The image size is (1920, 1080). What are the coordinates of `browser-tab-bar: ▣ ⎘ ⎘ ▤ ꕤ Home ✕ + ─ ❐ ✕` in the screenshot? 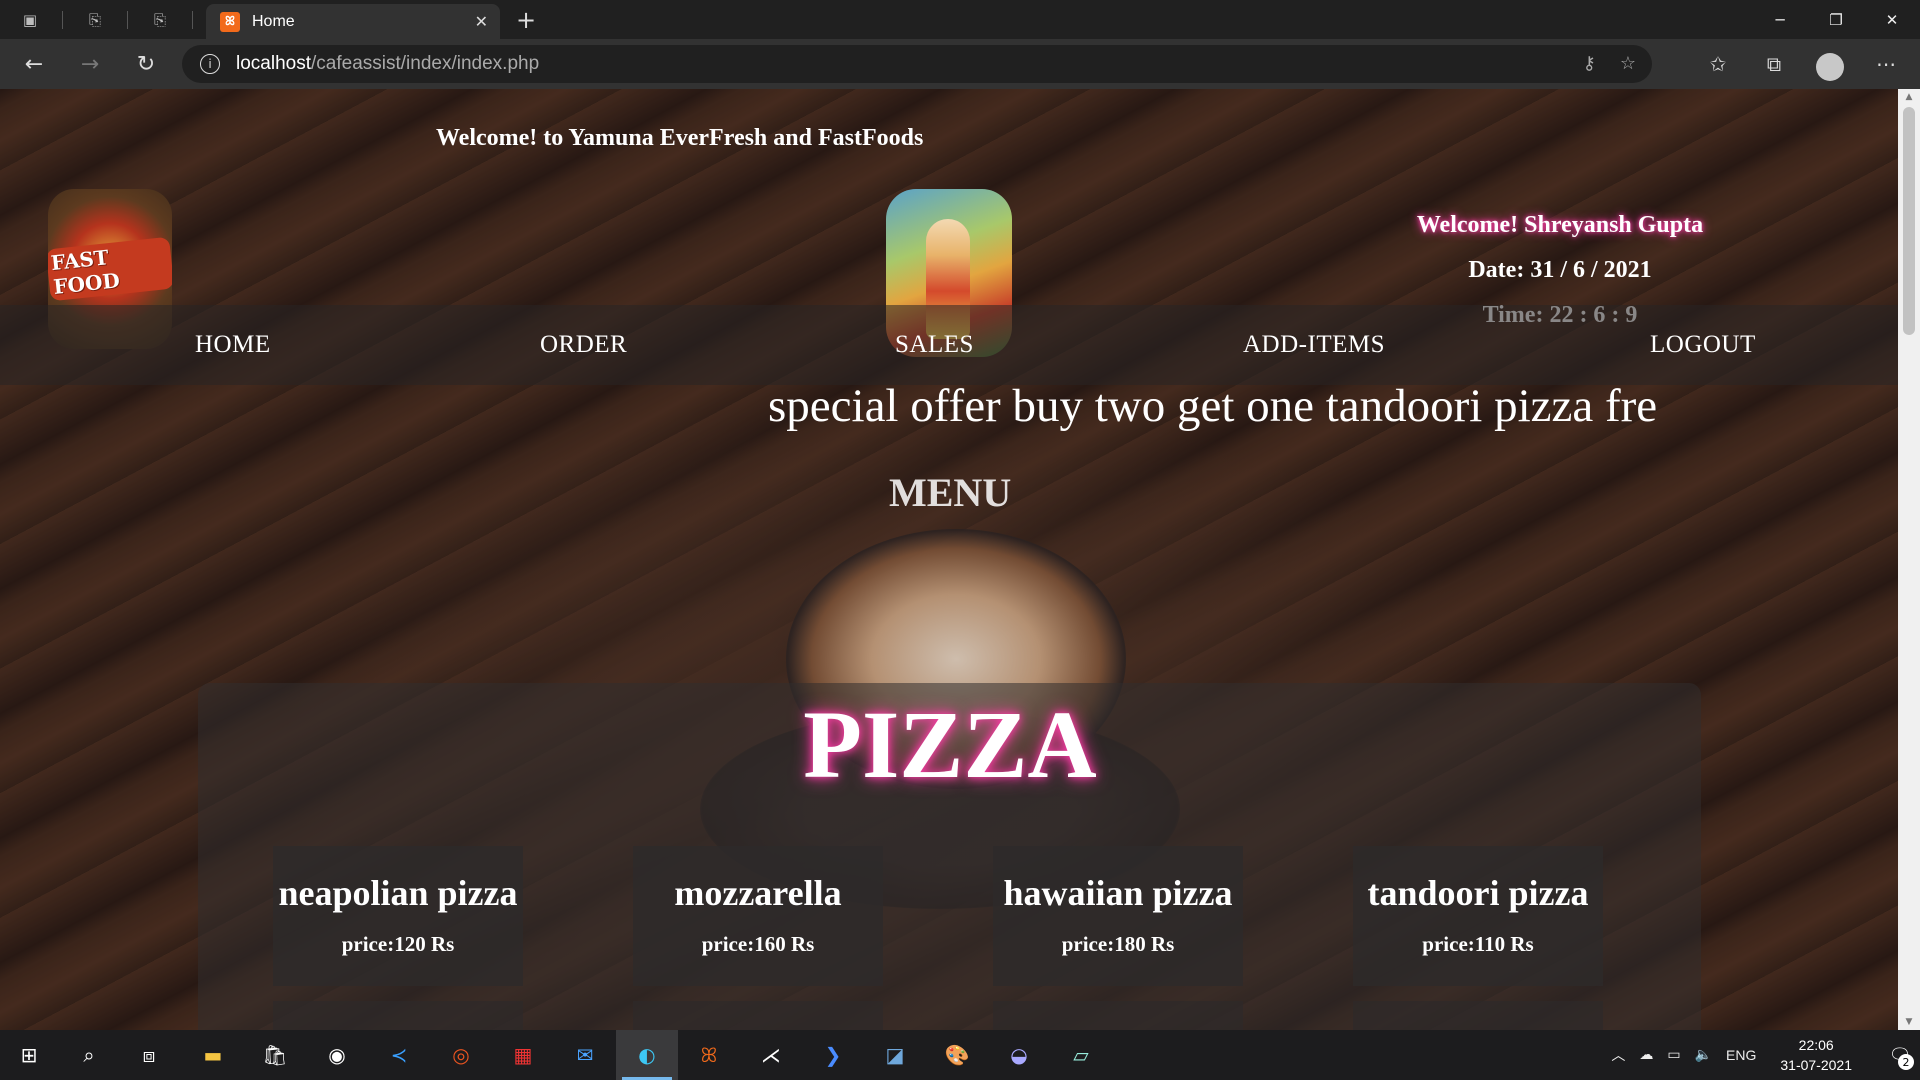 It's located at (960, 19).